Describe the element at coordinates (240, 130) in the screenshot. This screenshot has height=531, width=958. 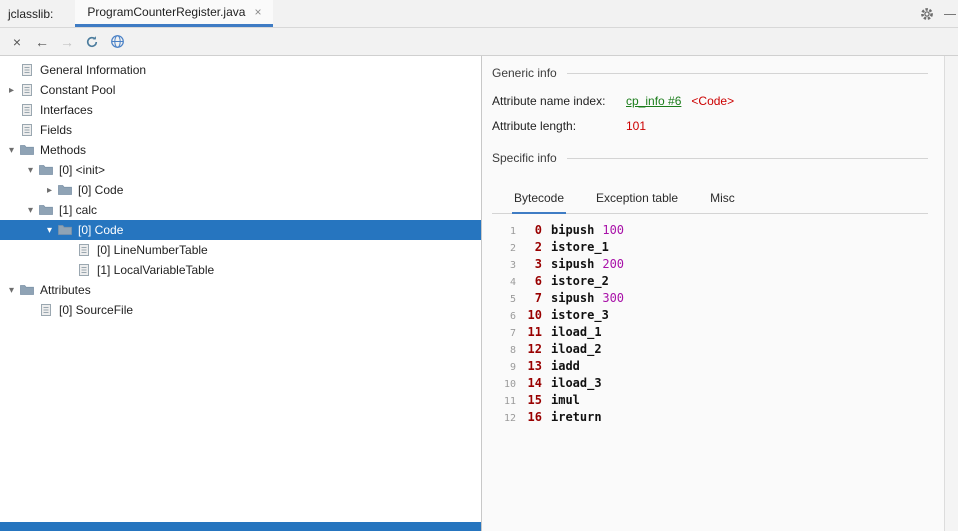
I see `tree-item: Fields` at that location.